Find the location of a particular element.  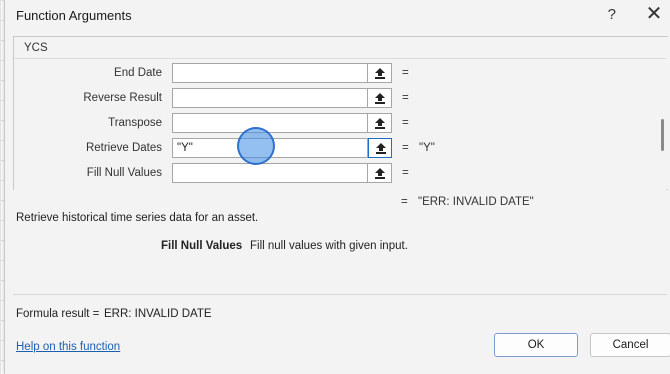

arg-row-retrieve-dates: Retrieve Dates = "Y" is located at coordinates (324, 149).